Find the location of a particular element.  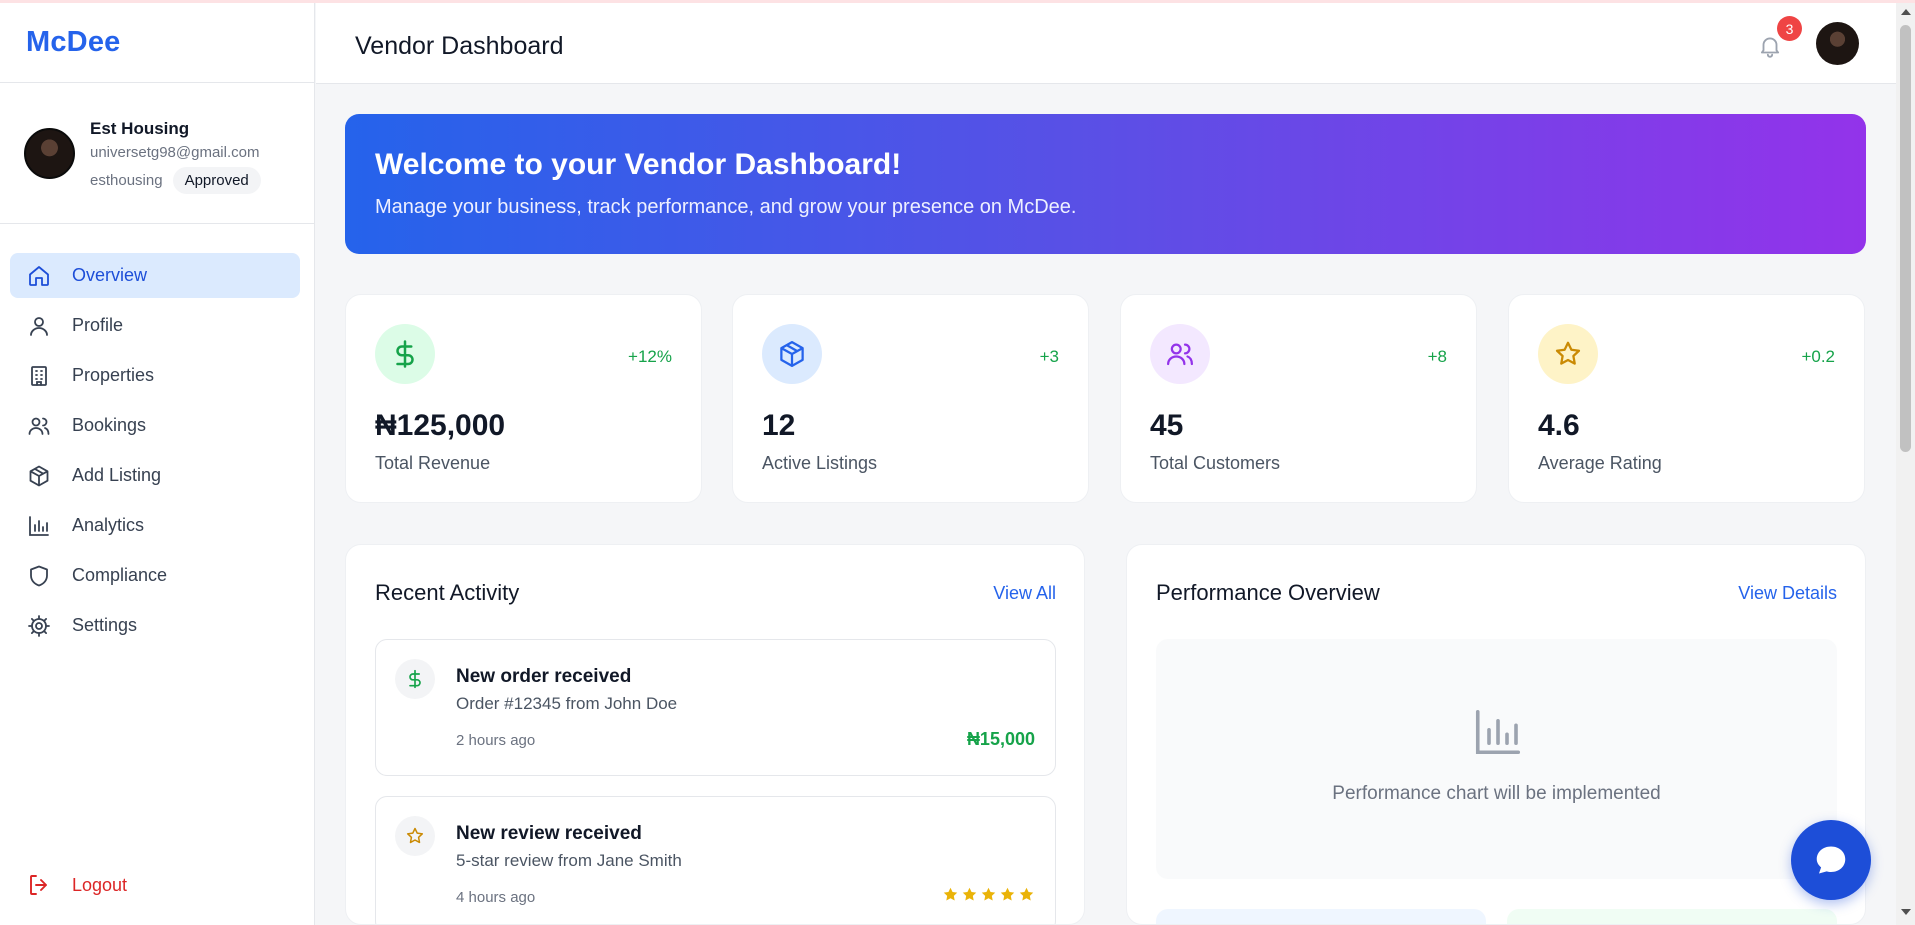

stat-change: +3 is located at coordinates (1049, 356).